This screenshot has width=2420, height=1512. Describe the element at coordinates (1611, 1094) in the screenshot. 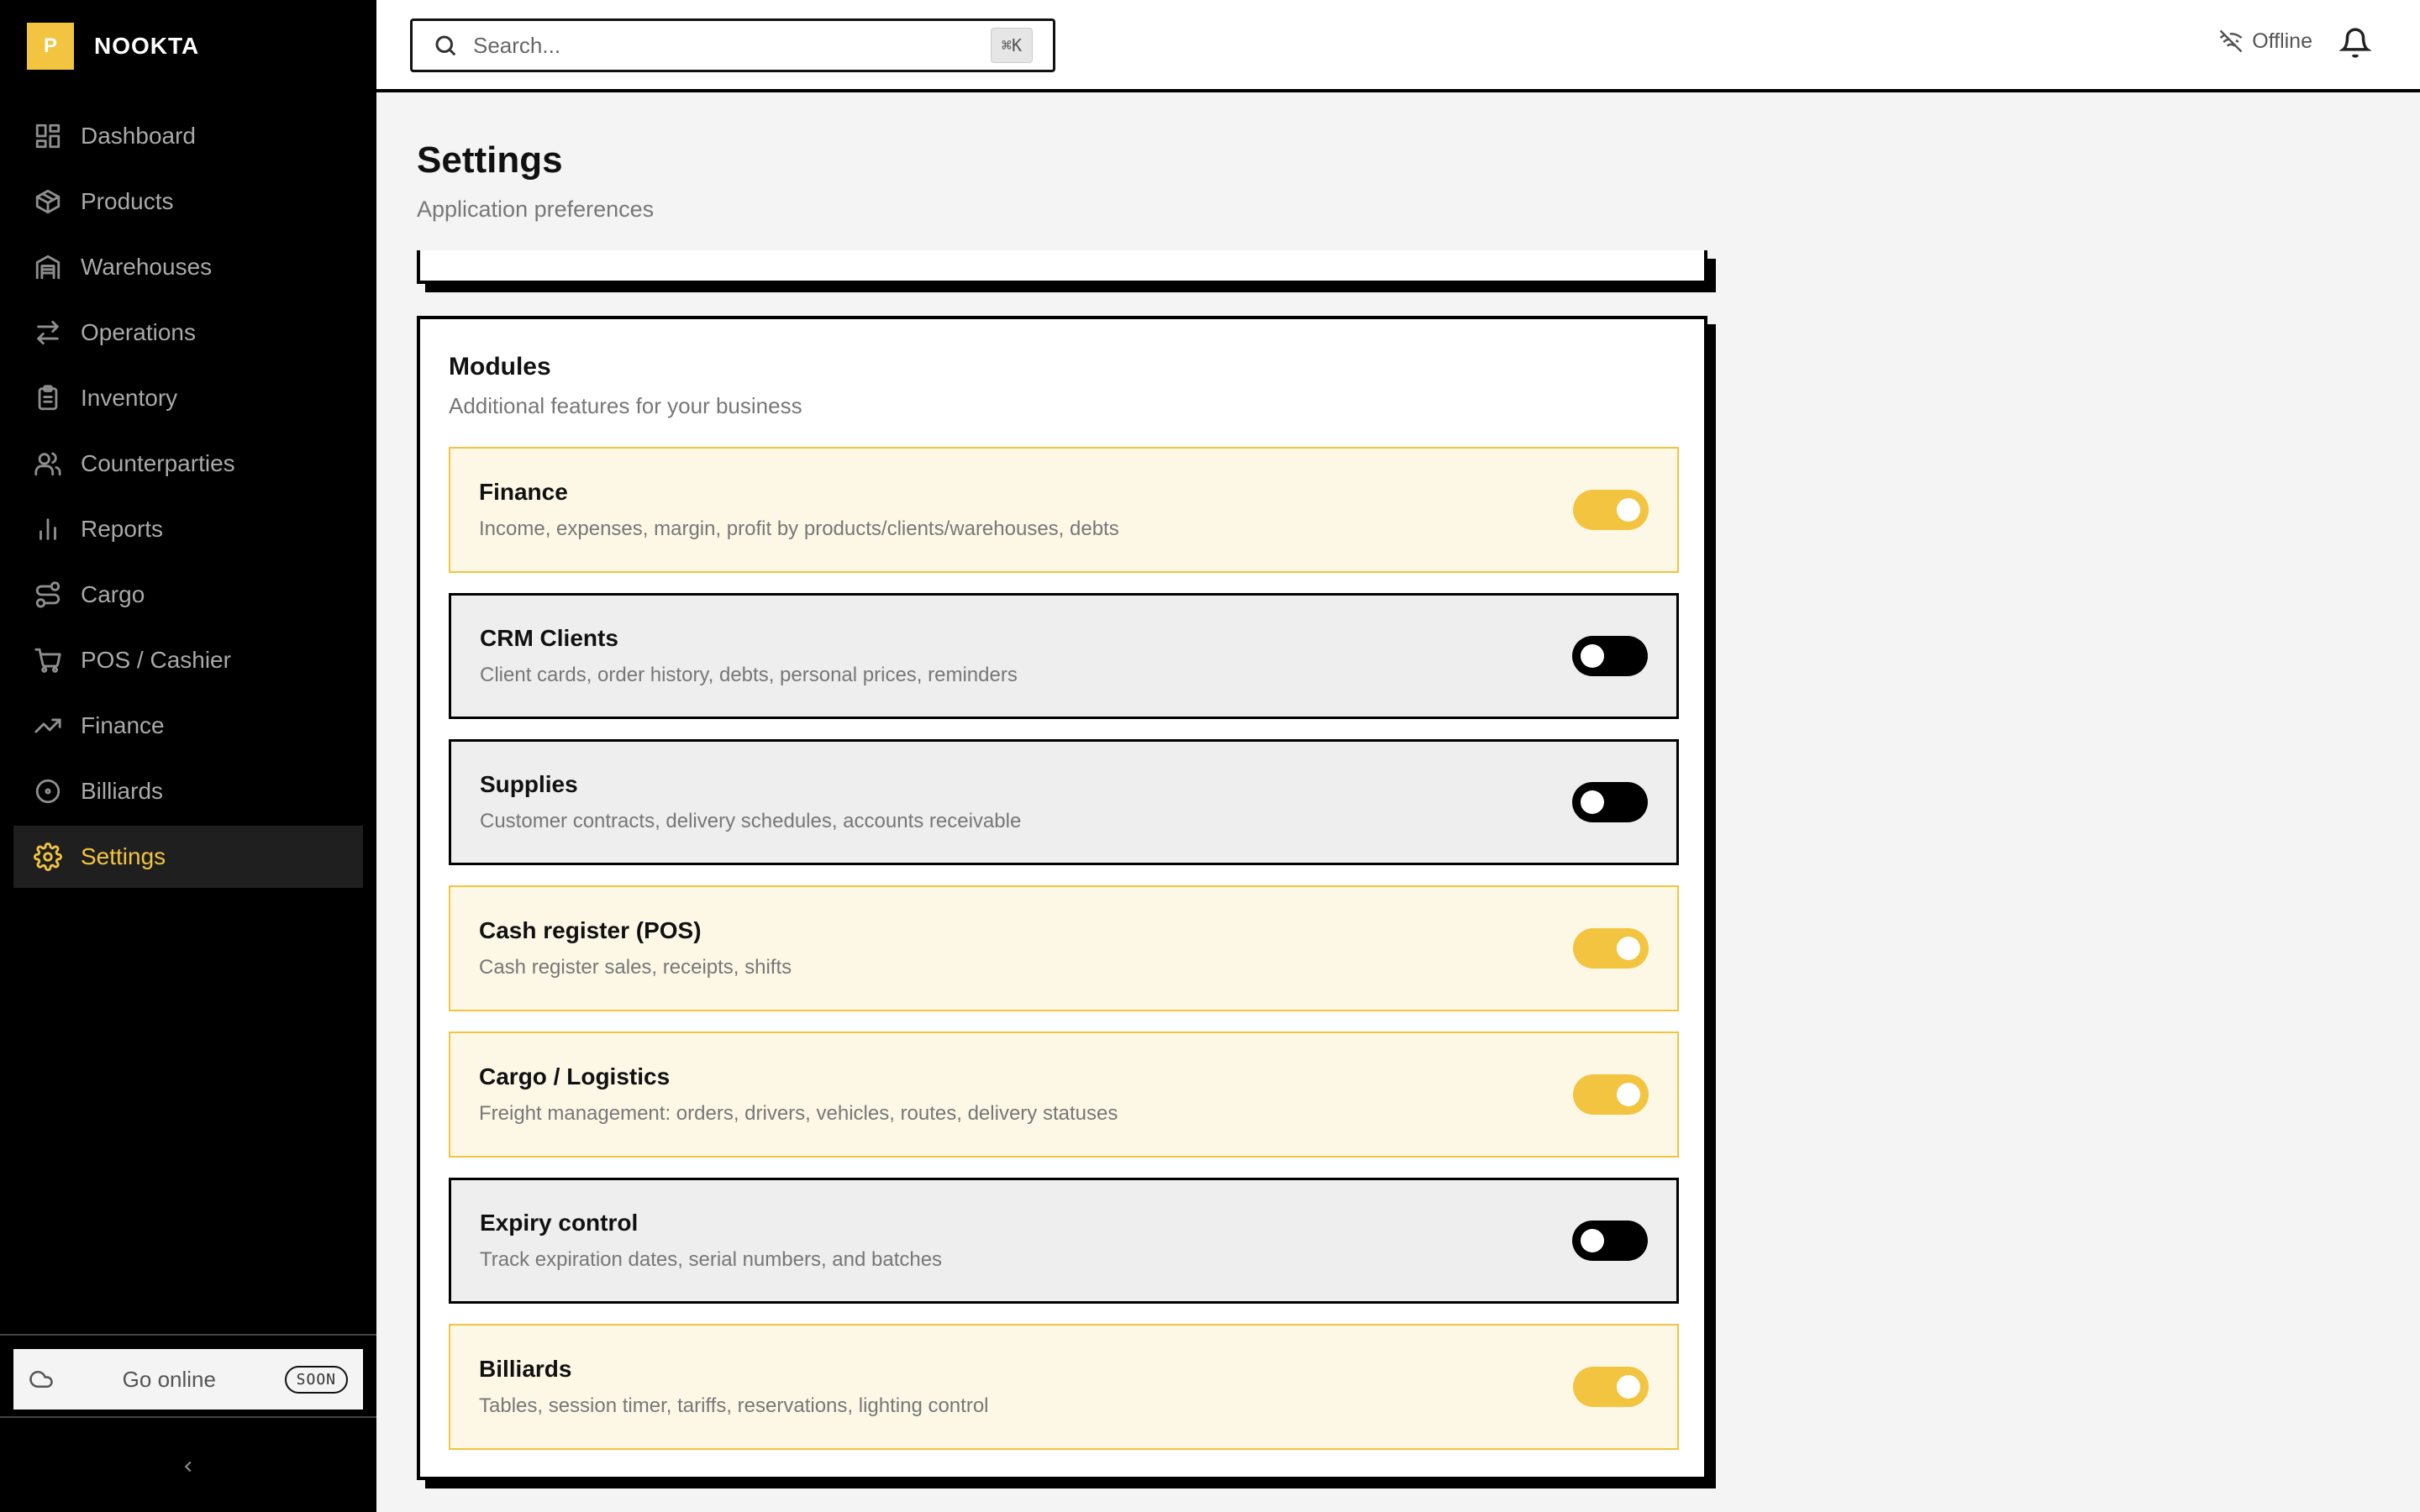

I see `module-cargo-logistics-toggle` at that location.